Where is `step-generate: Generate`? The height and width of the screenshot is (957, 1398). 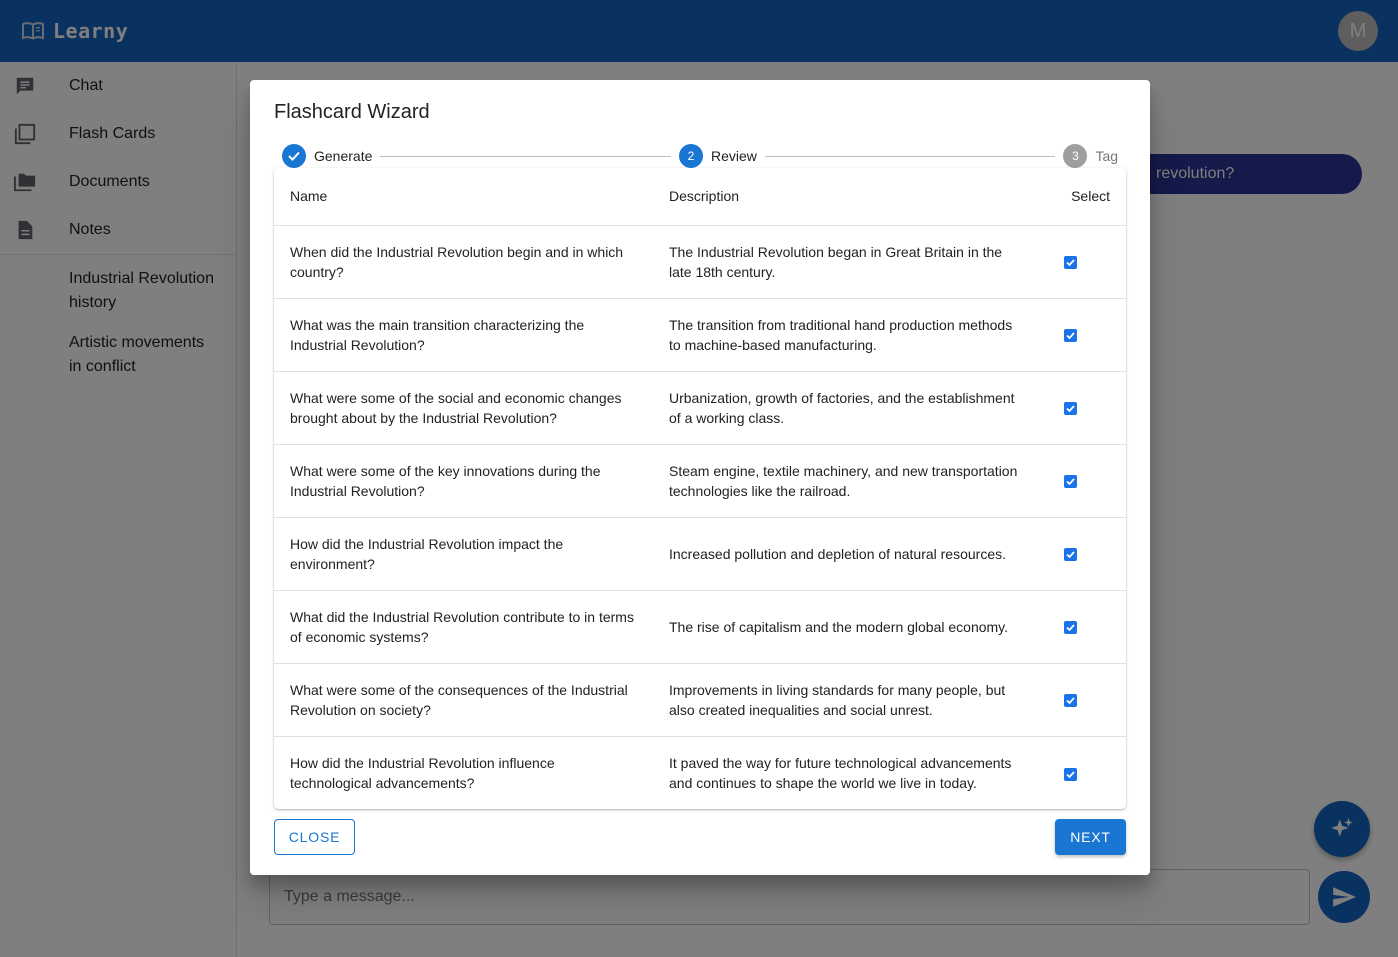 step-generate: Generate is located at coordinates (327, 156).